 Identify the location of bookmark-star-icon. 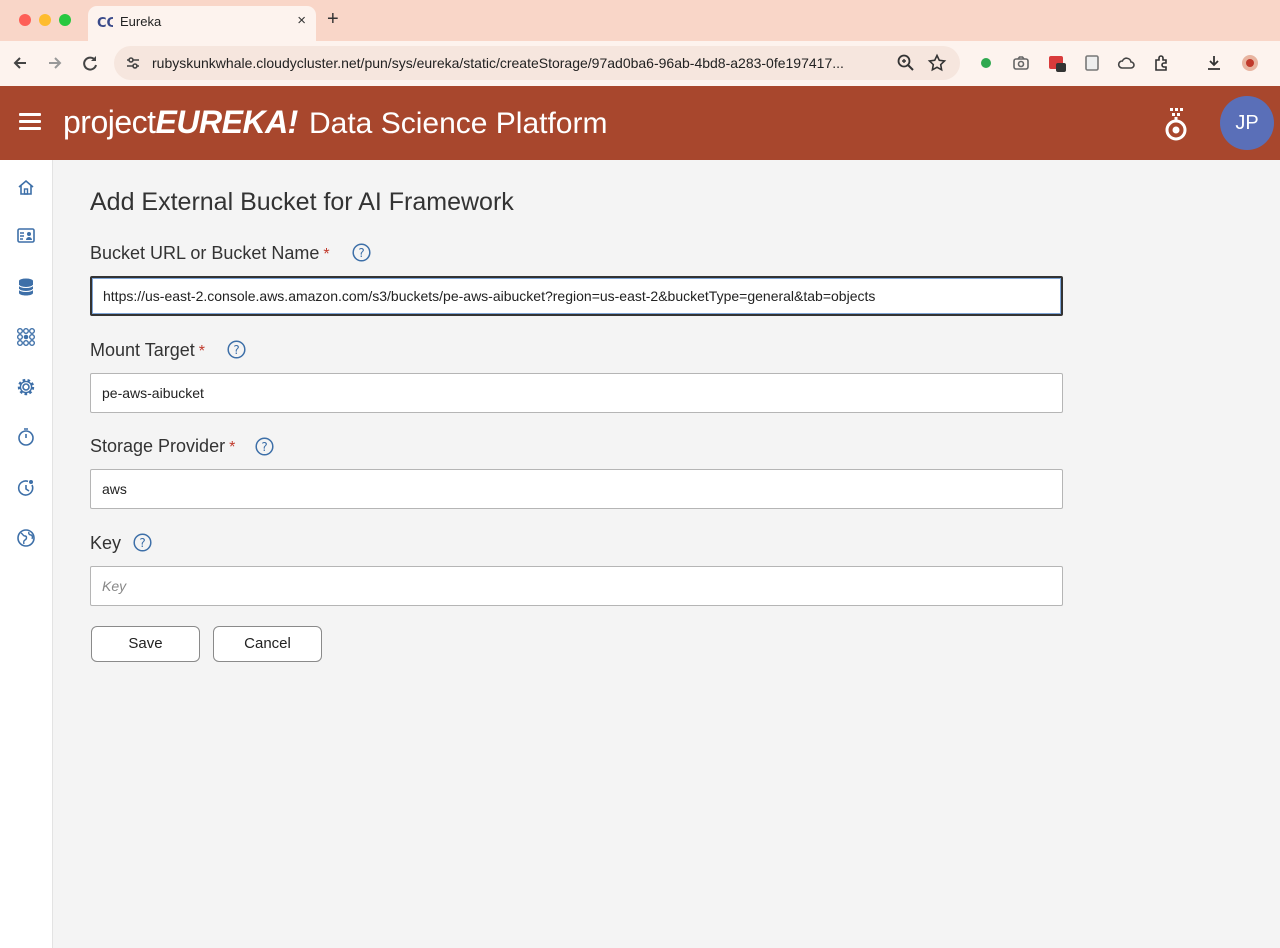
(937, 63).